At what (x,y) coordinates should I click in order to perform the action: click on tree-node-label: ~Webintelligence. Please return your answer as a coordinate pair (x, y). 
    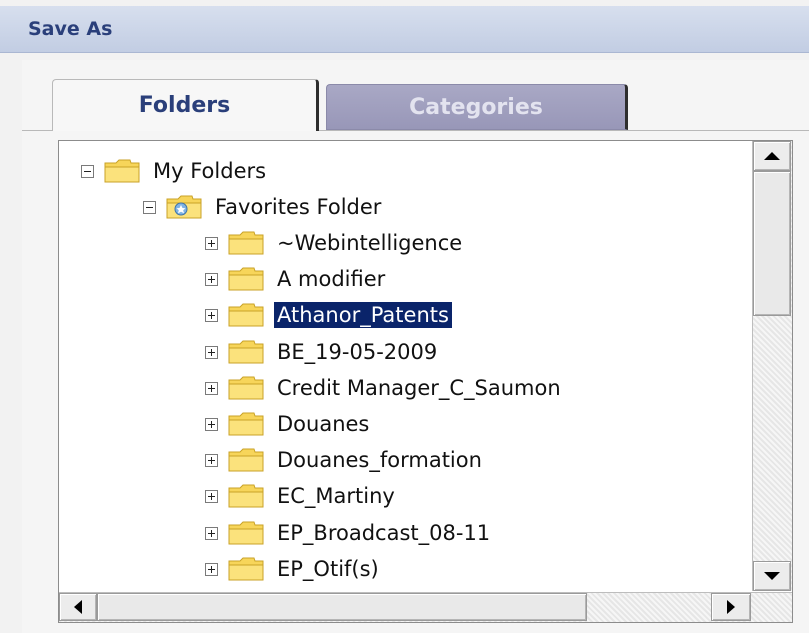
    Looking at the image, I should click on (370, 243).